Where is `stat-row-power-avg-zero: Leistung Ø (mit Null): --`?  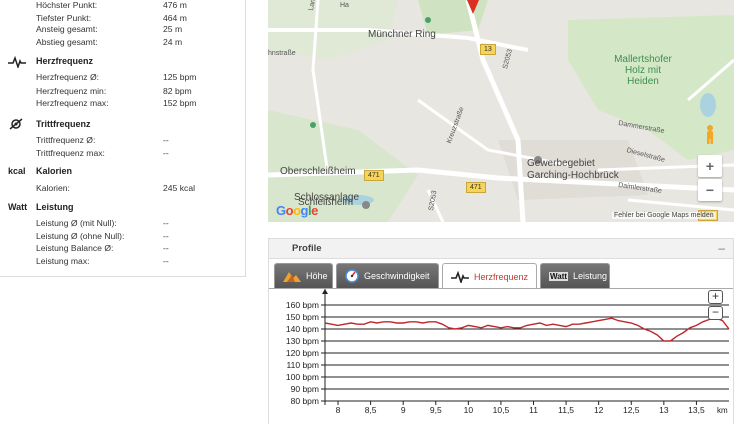
stat-row-power-avg-zero: Leistung Ø (mit Null): -- is located at coordinates (102, 223).